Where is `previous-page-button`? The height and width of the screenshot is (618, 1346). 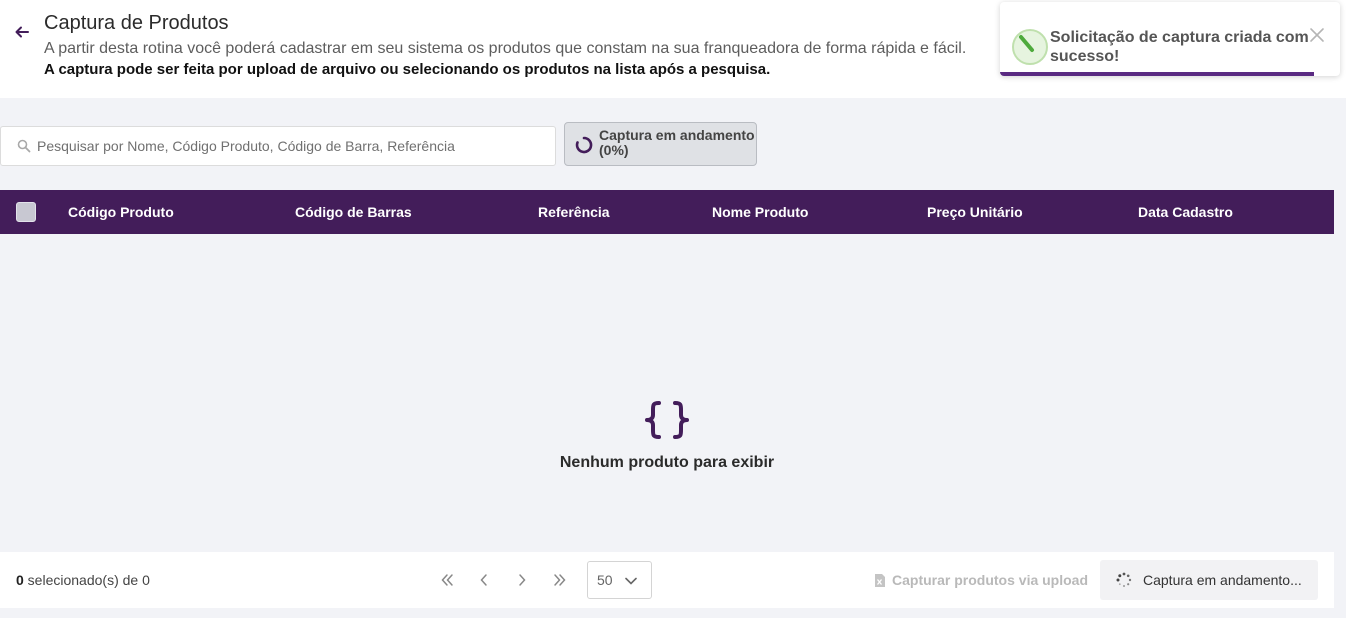
previous-page-button is located at coordinates (484, 580).